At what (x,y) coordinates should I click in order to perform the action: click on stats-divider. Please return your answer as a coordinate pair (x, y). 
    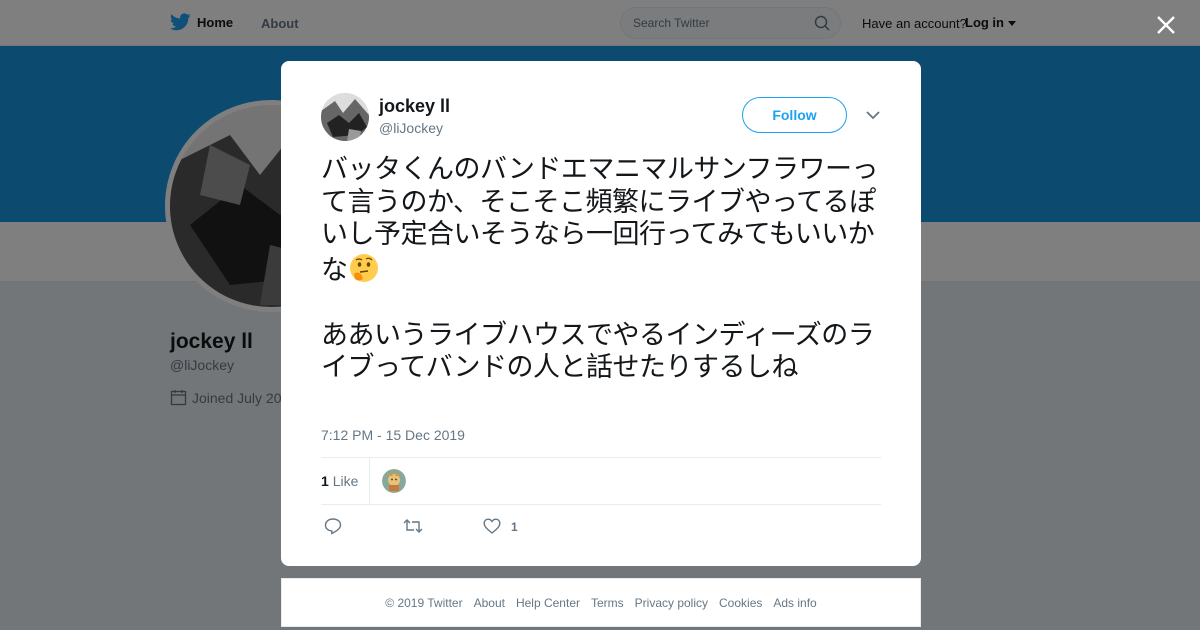
    Looking at the image, I should click on (369, 481).